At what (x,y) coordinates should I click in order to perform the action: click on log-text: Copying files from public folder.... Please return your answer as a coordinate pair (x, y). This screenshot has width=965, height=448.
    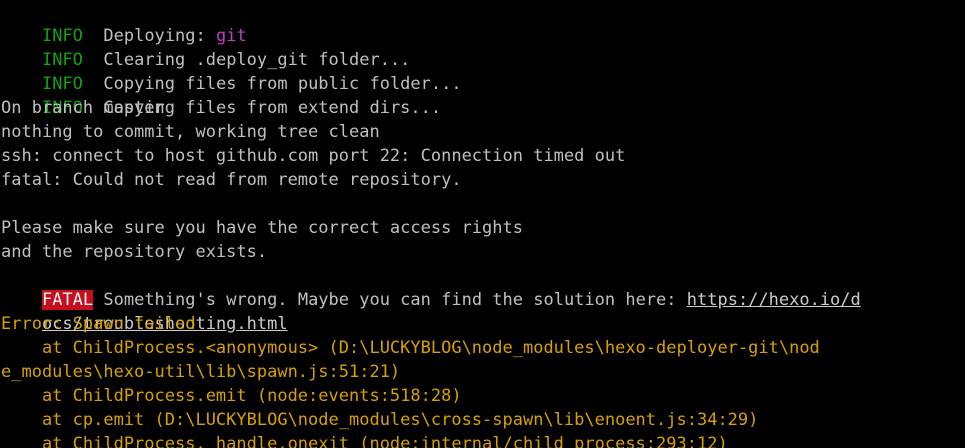
    Looking at the image, I should click on (272, 84).